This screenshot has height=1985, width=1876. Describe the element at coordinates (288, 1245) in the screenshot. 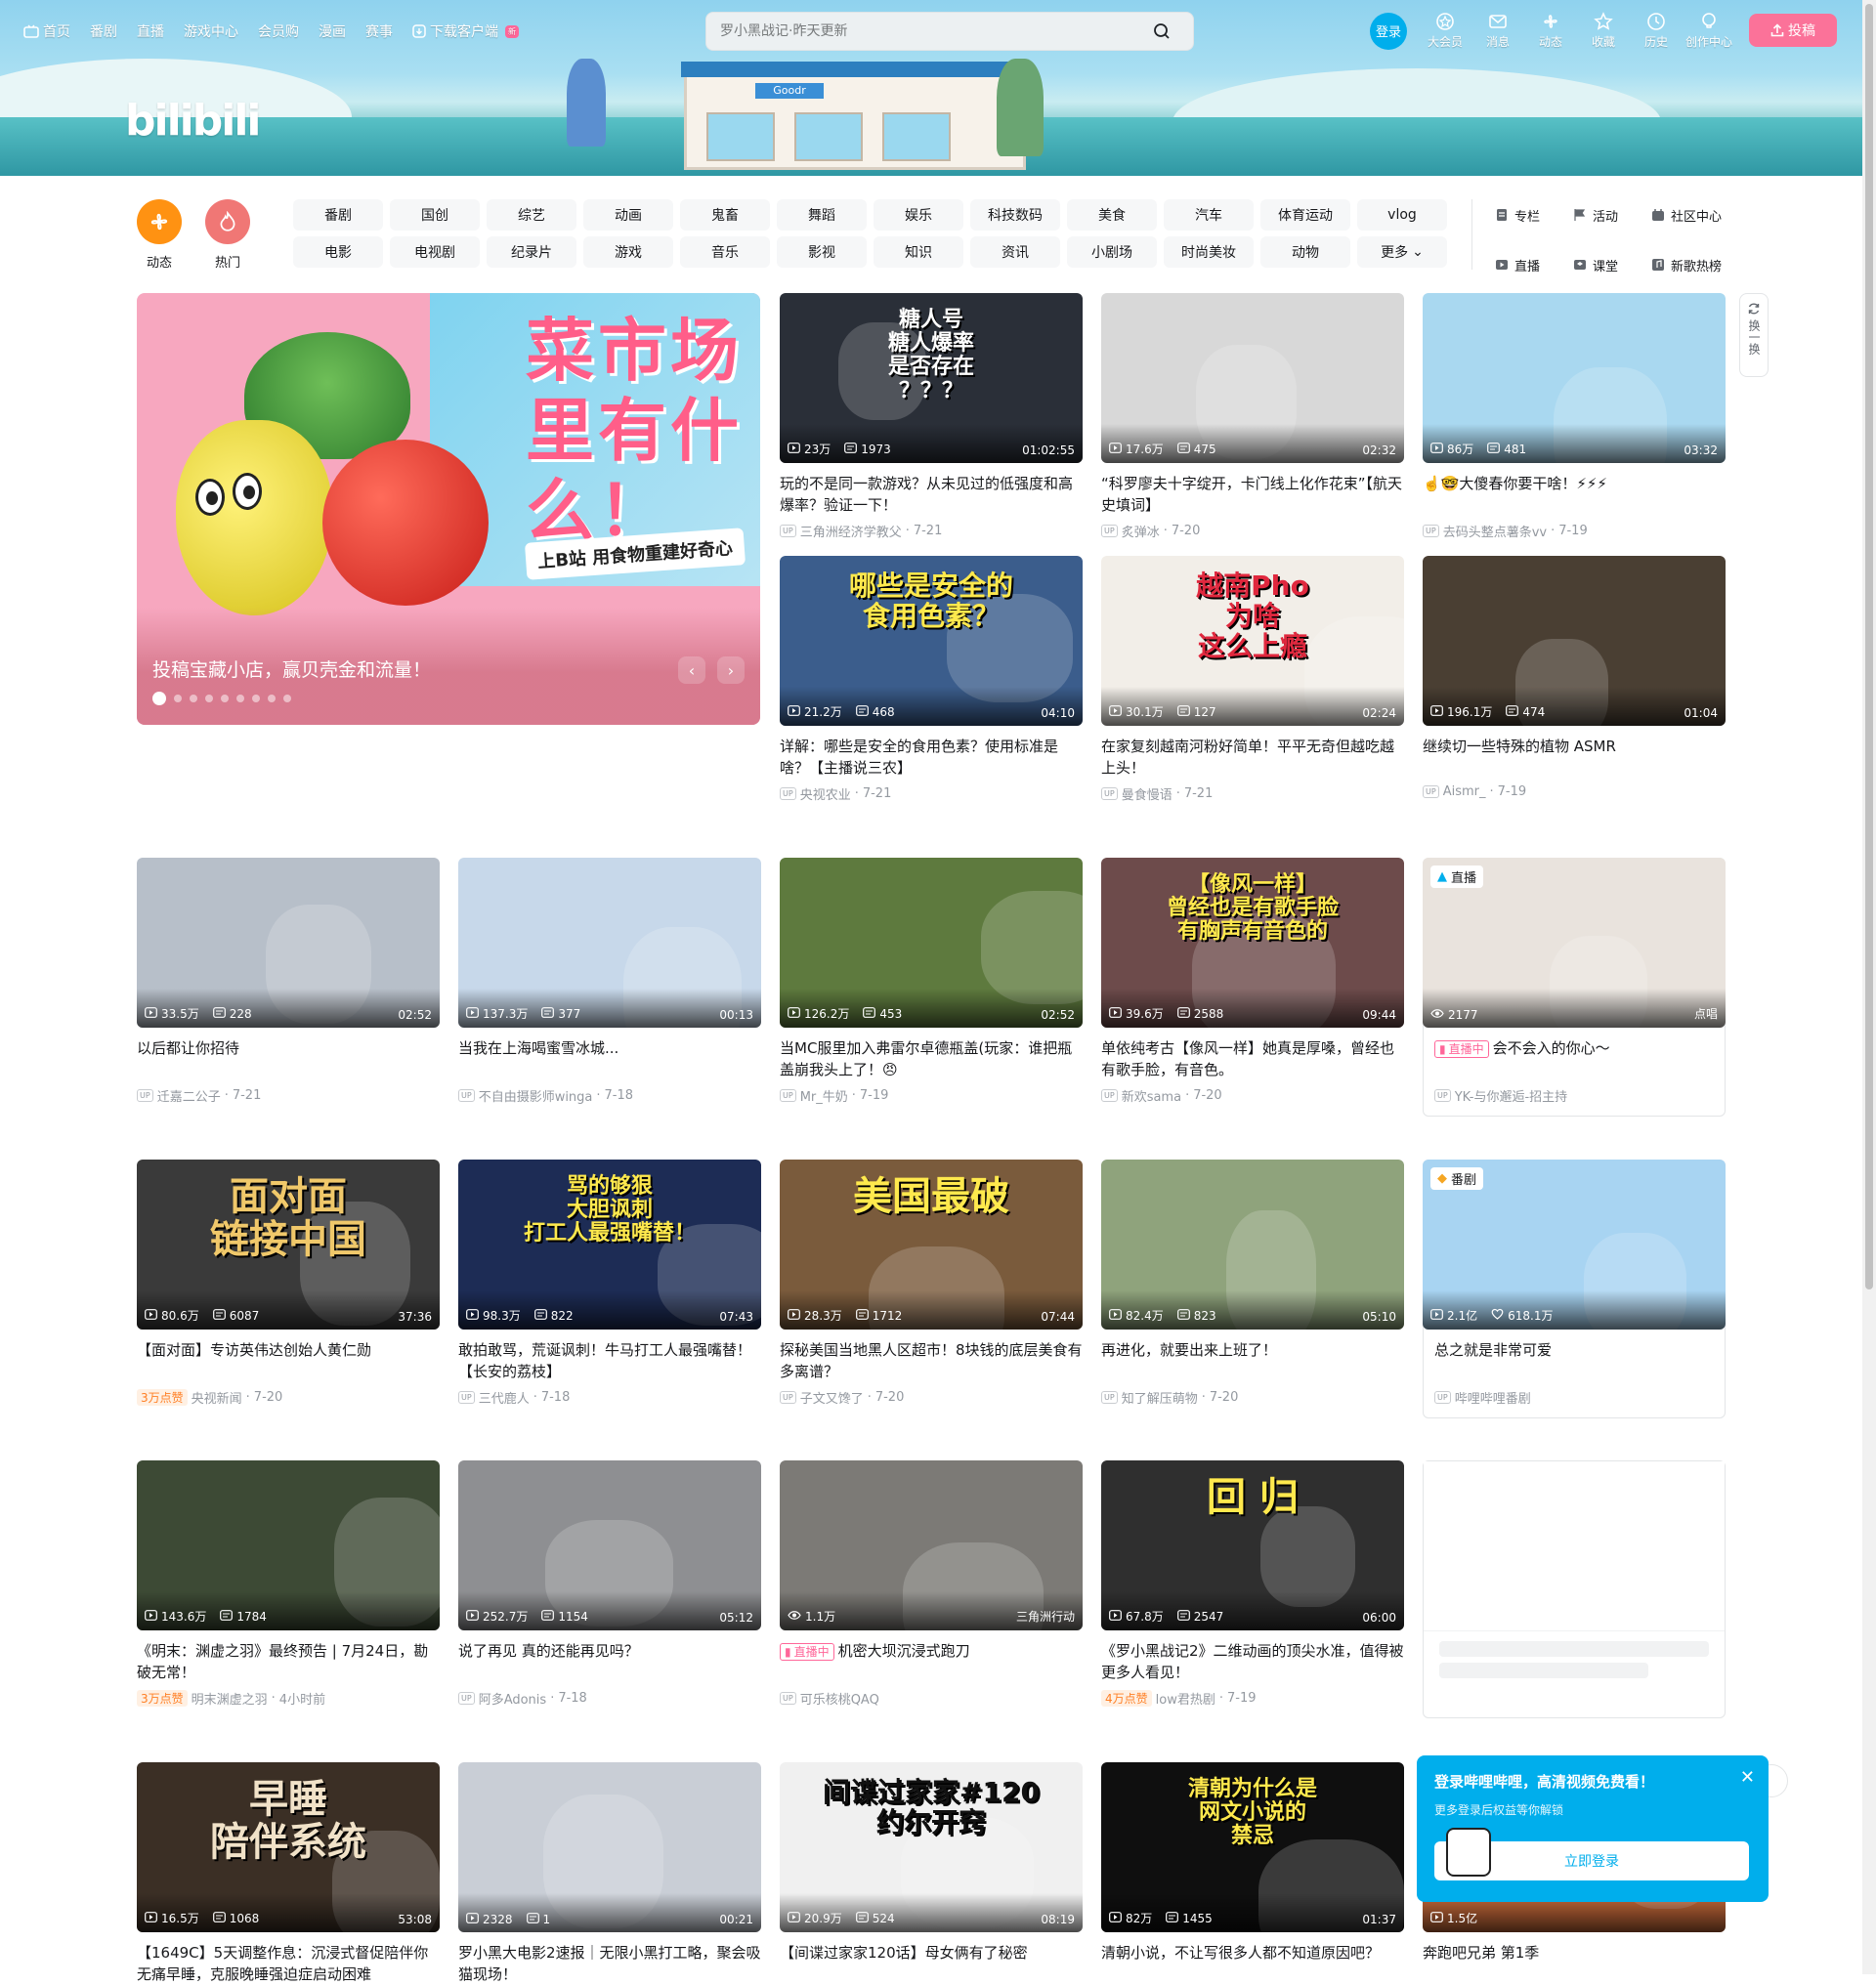

I see `video-thumbnail: 面对面 链接中国 80.6万 6087 37:36` at that location.